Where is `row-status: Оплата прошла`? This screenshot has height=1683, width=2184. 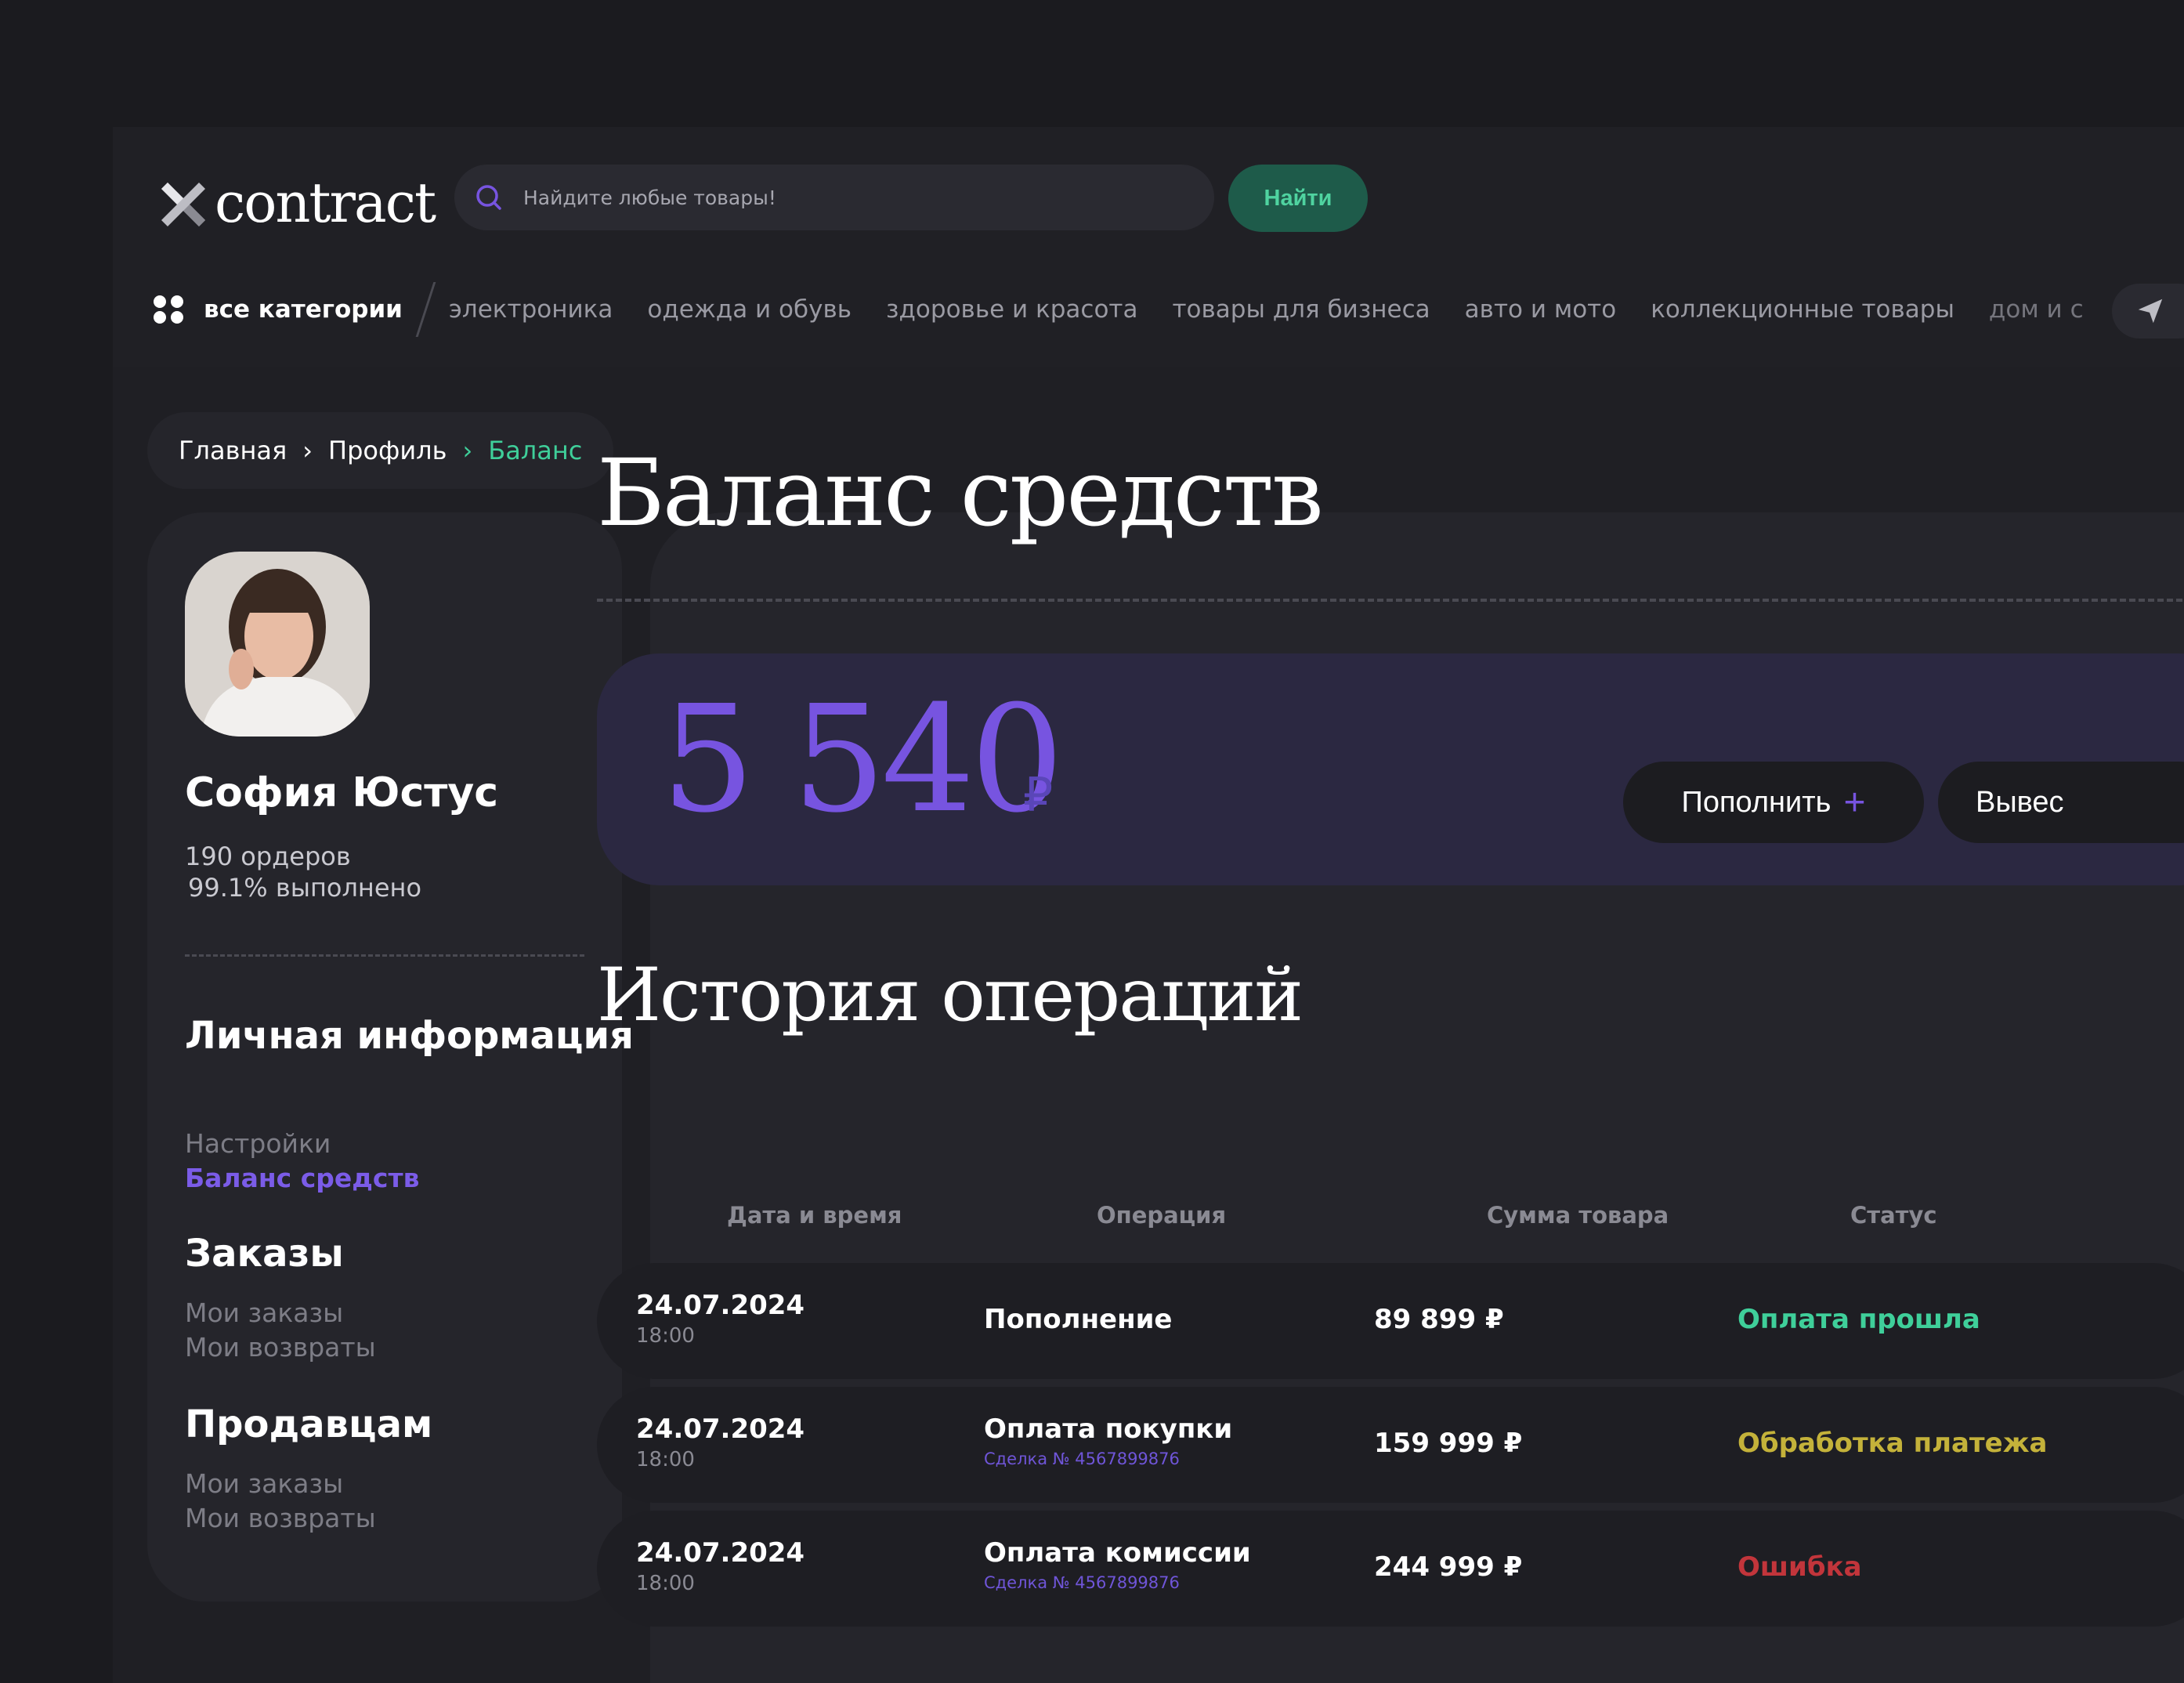 row-status: Оплата прошла is located at coordinates (1858, 1319).